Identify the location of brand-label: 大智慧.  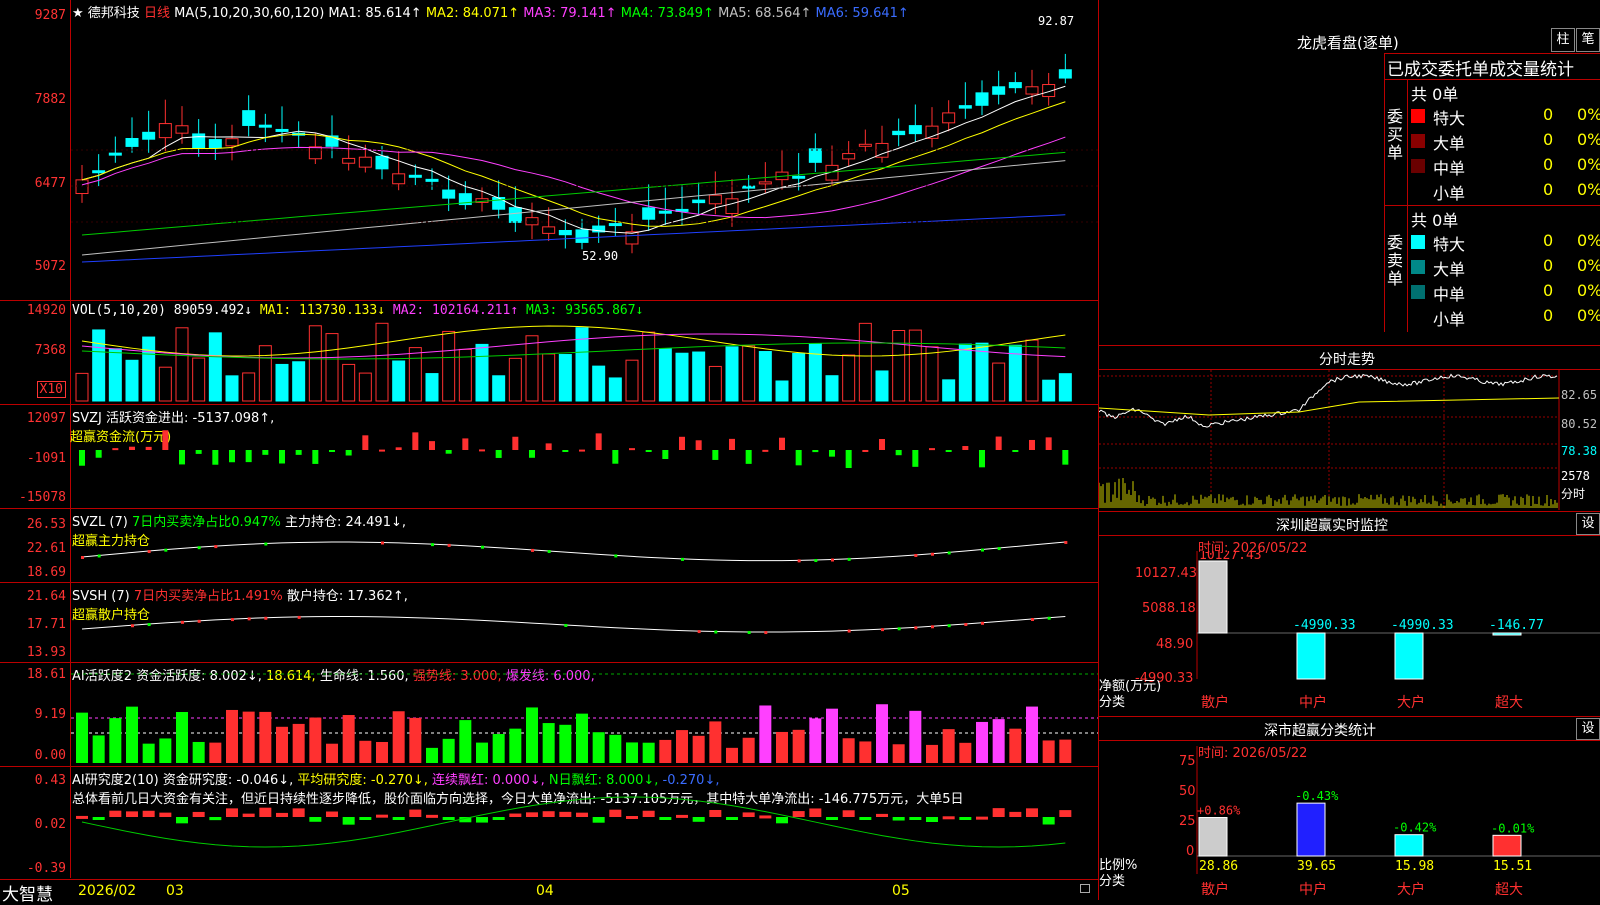
(27, 892).